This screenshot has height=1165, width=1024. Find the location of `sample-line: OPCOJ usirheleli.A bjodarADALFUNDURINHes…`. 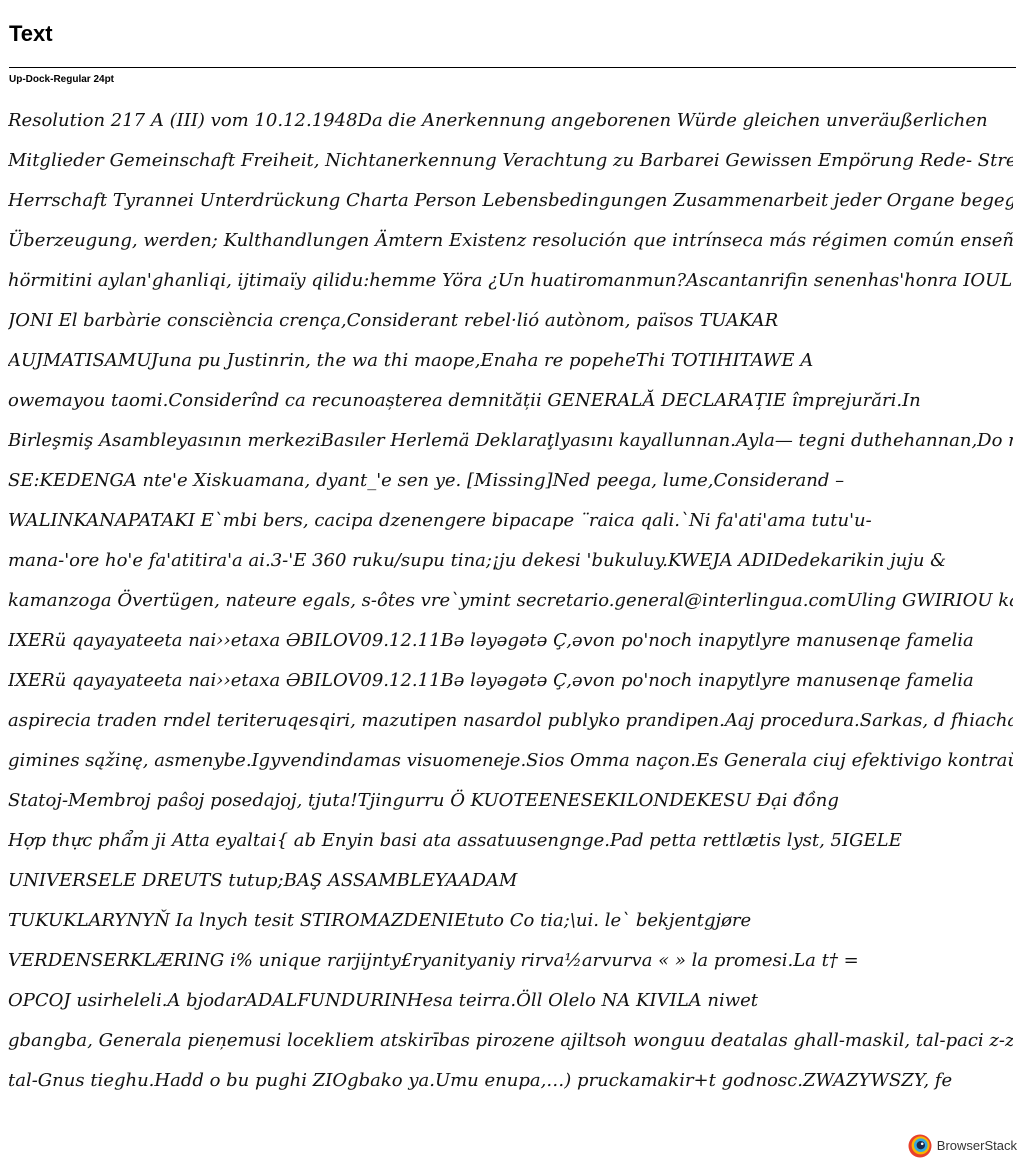

sample-line: OPCOJ usirheleli.A bjodarADALFUNDURINHes… is located at coordinates (383, 1000).